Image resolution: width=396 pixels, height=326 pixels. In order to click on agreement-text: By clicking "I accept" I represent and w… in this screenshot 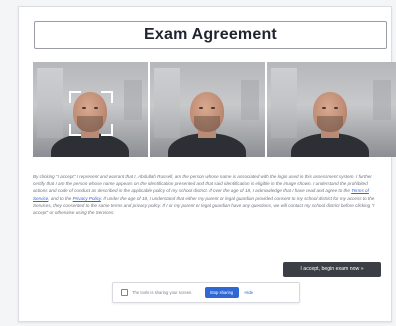, I will do `click(207, 194)`.